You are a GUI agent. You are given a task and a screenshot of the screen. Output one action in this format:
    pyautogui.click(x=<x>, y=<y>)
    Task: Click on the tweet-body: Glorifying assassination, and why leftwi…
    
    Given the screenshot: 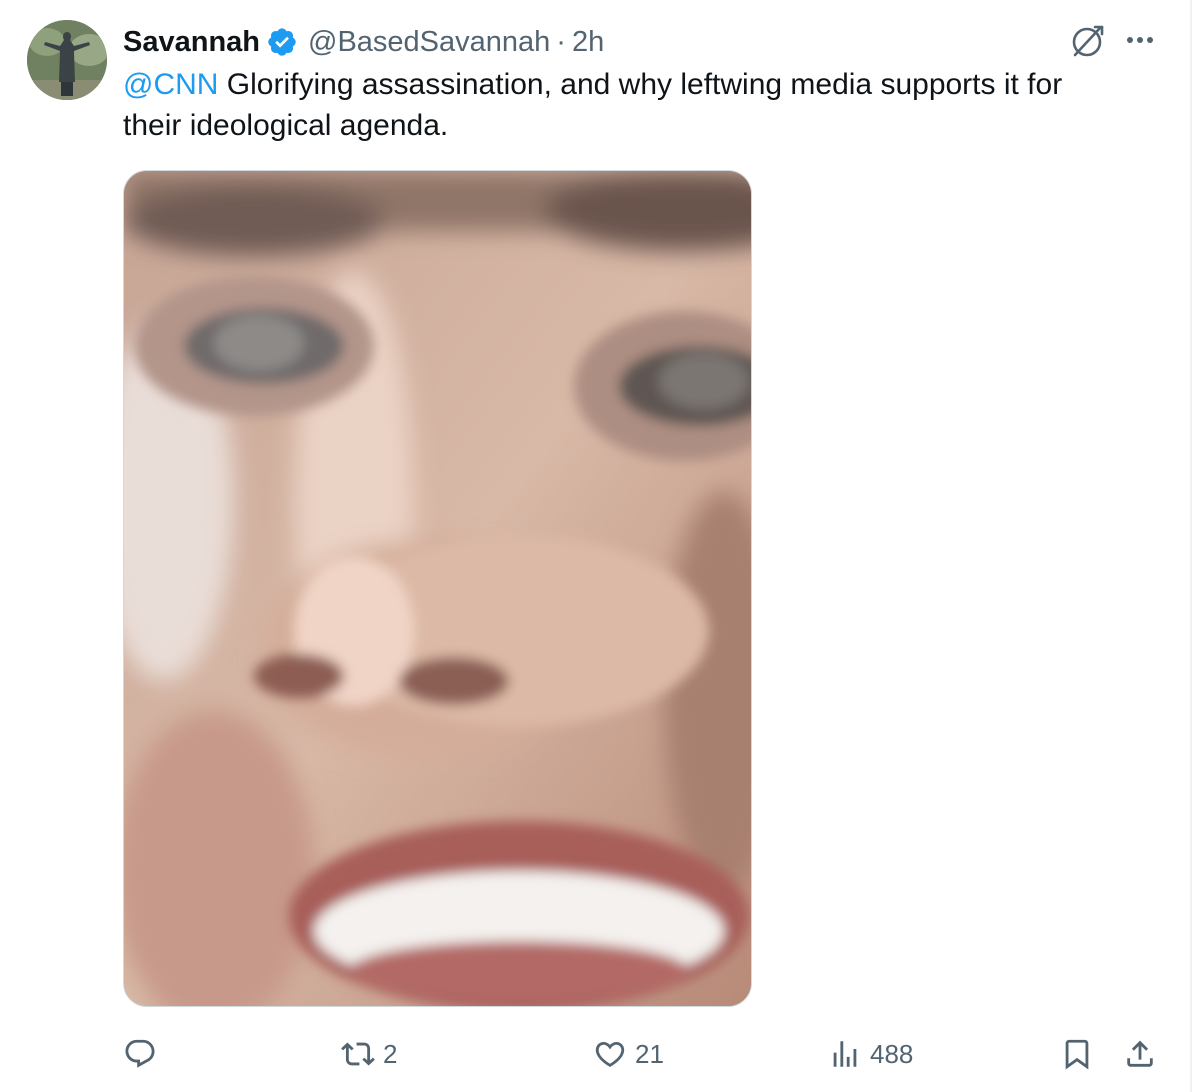 What is the action you would take?
    pyautogui.click(x=593, y=105)
    